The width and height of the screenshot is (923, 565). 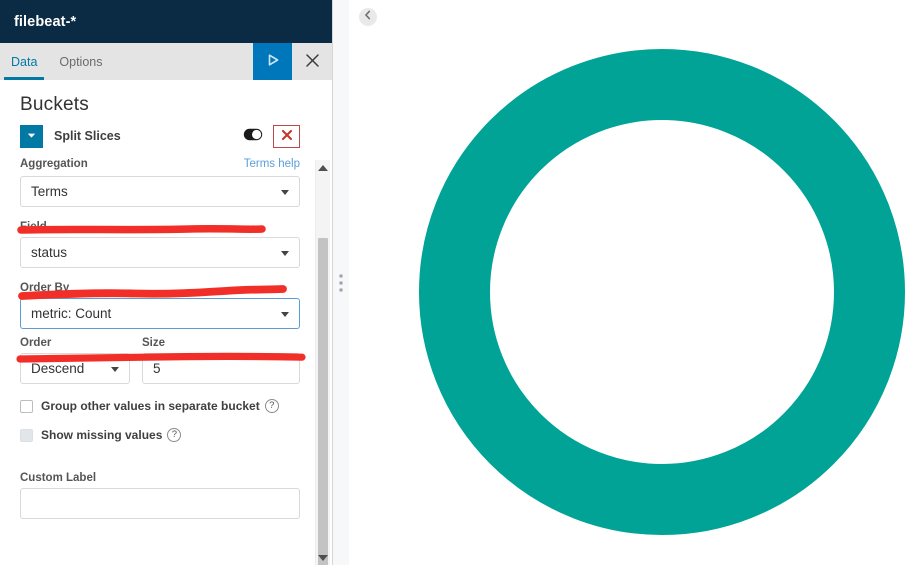 I want to click on scrollbar-thumb, so click(x=323, y=401).